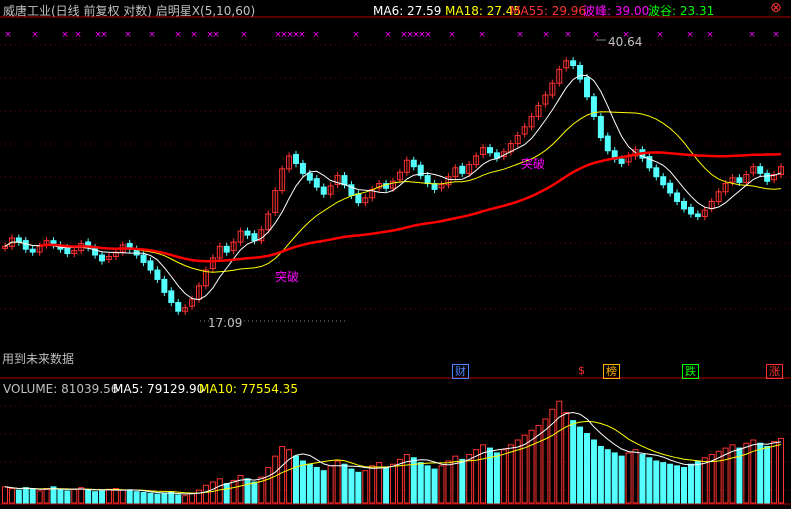 The image size is (791, 509). I want to click on marker-bang: 榜, so click(611, 371).